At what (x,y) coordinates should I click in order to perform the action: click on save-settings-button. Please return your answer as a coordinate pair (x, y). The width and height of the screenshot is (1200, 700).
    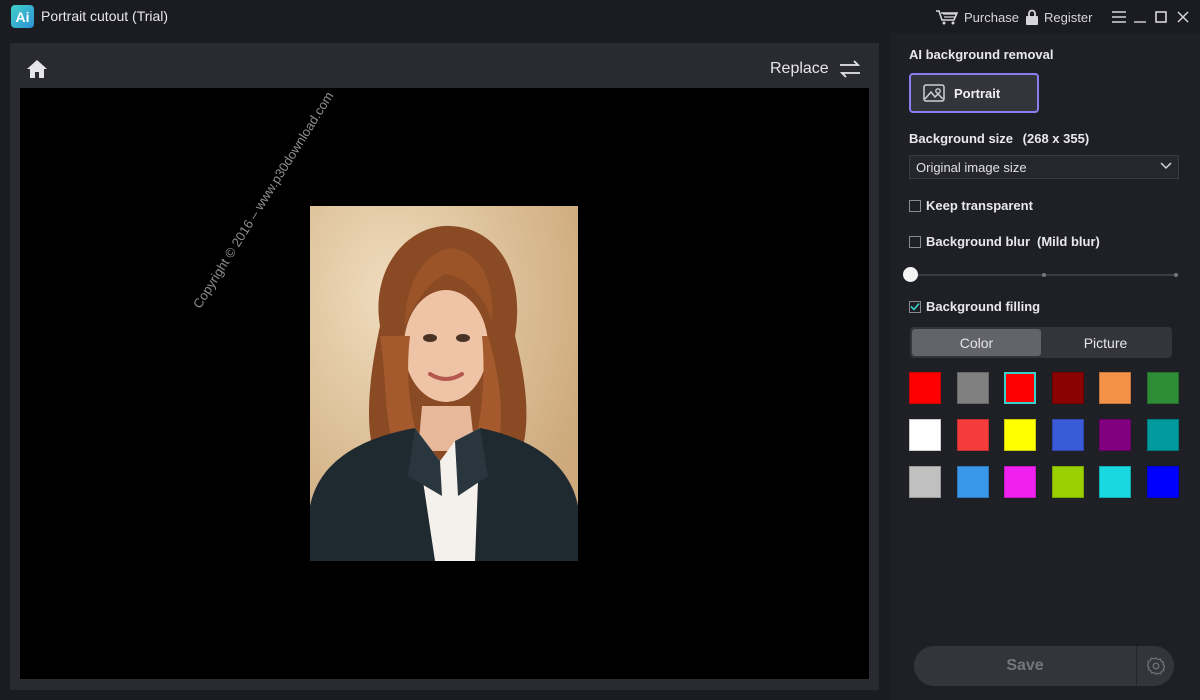
    Looking at the image, I should click on (1155, 666).